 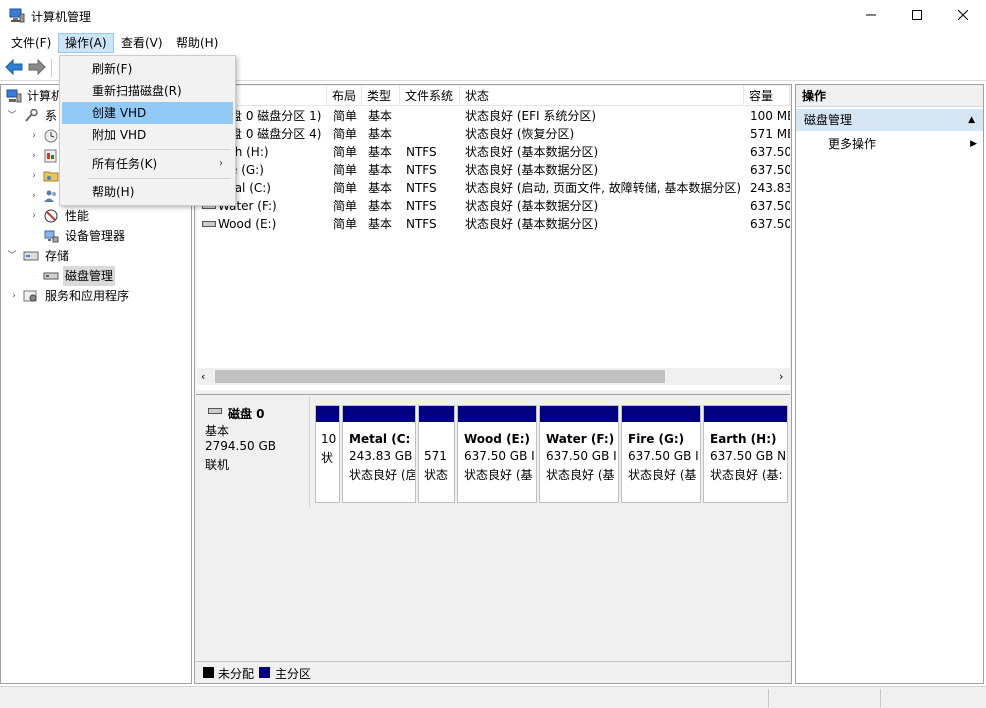 What do you see at coordinates (142, 43) in the screenshot?
I see `menu-view: 查看(V)` at bounding box center [142, 43].